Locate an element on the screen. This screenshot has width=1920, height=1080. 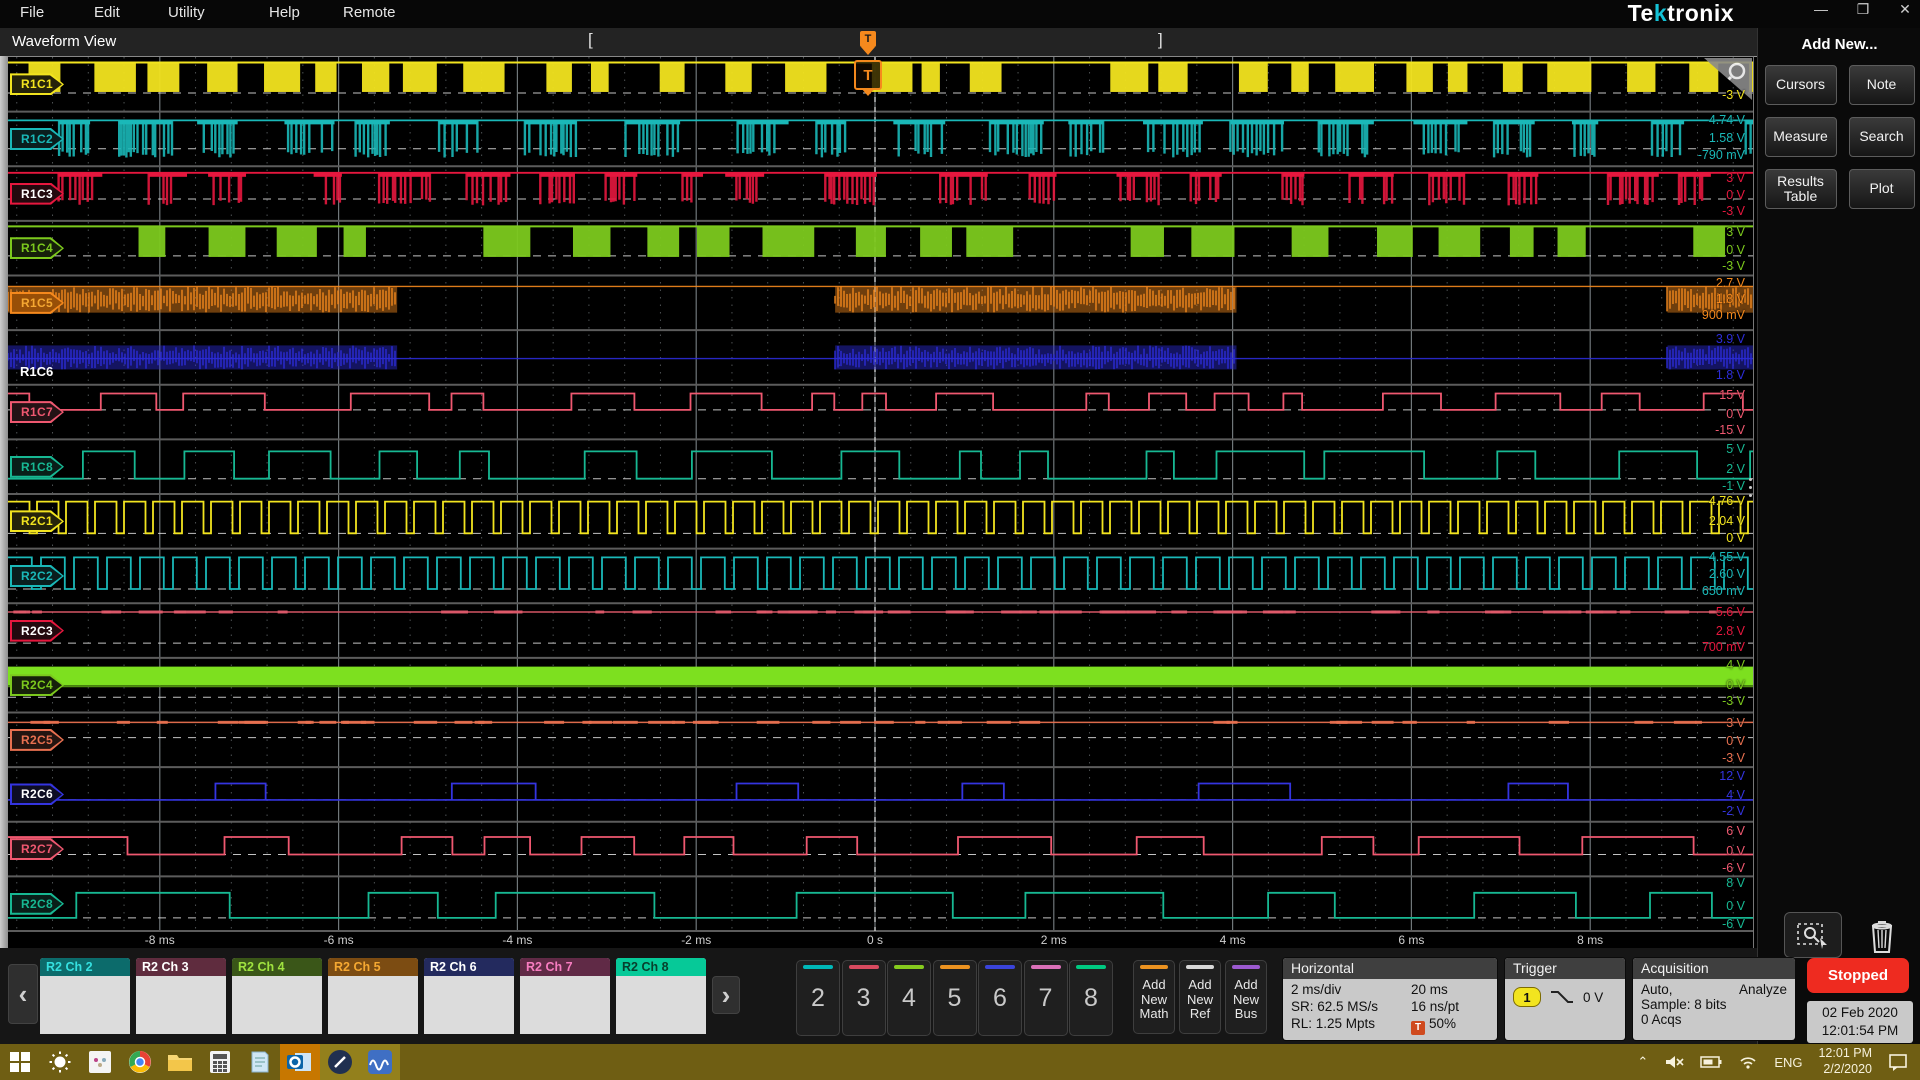
plot-left-scroll-strip is located at coordinates (4, 502).